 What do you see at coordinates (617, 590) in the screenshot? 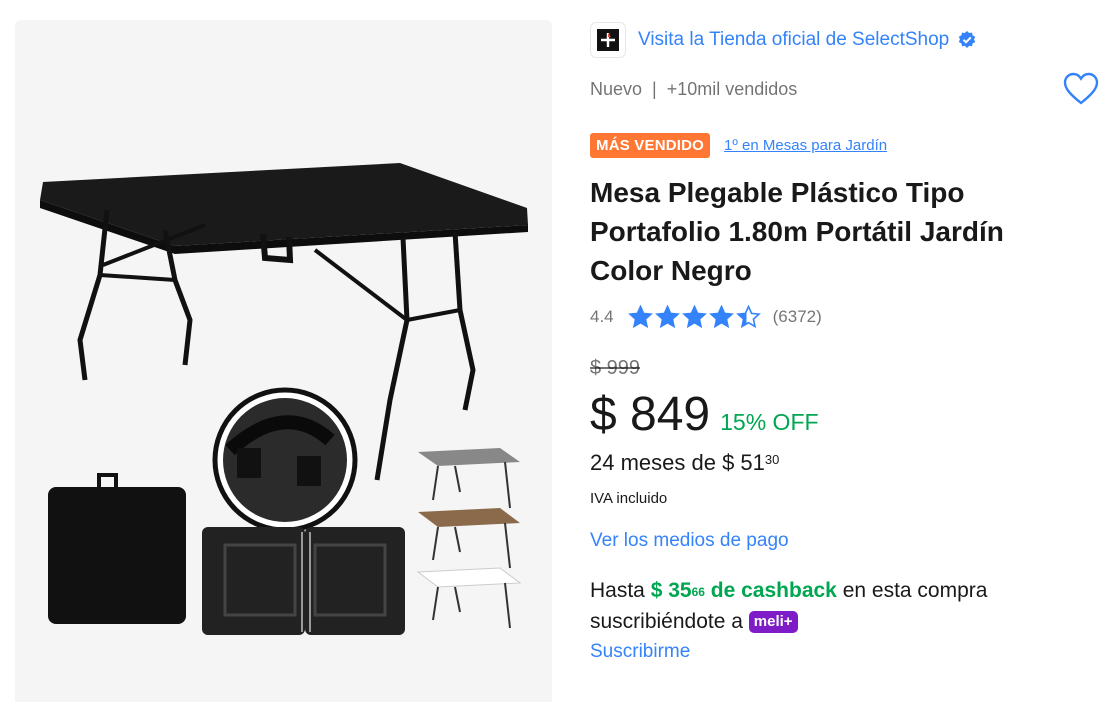
I see `cashback-prefix: Hasta` at bounding box center [617, 590].